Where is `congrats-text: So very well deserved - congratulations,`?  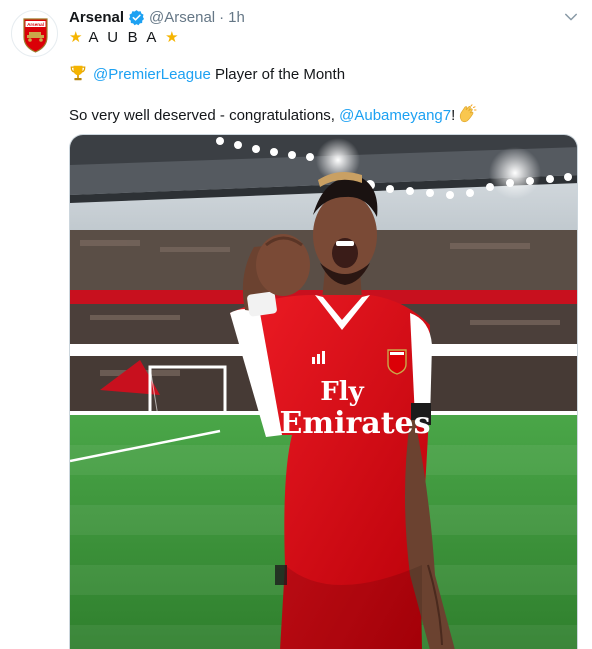 congrats-text: So very well deserved - congratulations, is located at coordinates (204, 115).